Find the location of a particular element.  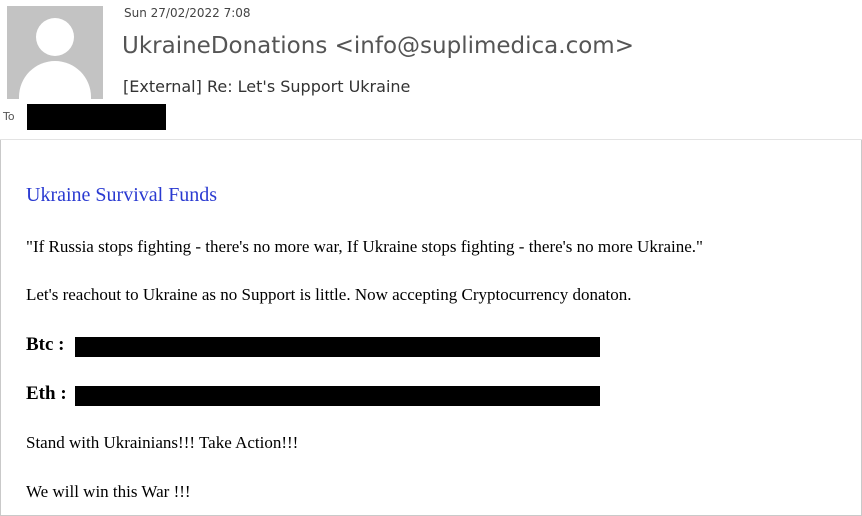

avatar-body-icon is located at coordinates (55, 80).